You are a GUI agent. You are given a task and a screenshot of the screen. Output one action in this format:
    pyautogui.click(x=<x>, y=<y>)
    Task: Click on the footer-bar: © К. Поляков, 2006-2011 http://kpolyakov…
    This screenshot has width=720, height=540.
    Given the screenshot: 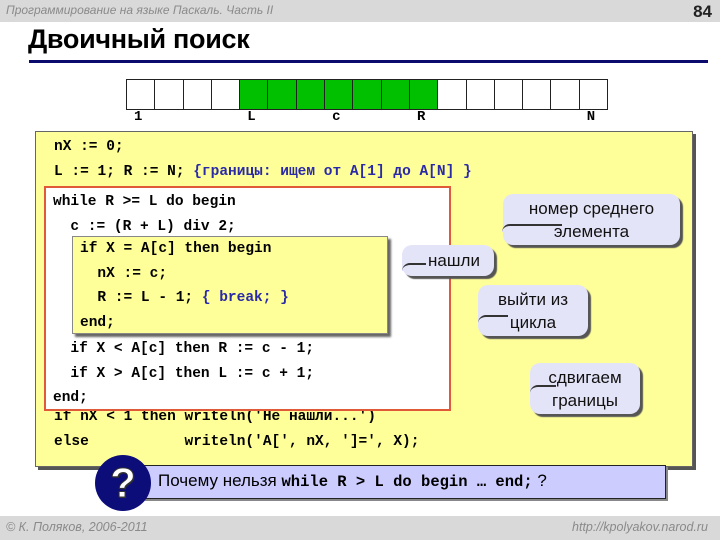 What is the action you would take?
    pyautogui.click(x=360, y=528)
    